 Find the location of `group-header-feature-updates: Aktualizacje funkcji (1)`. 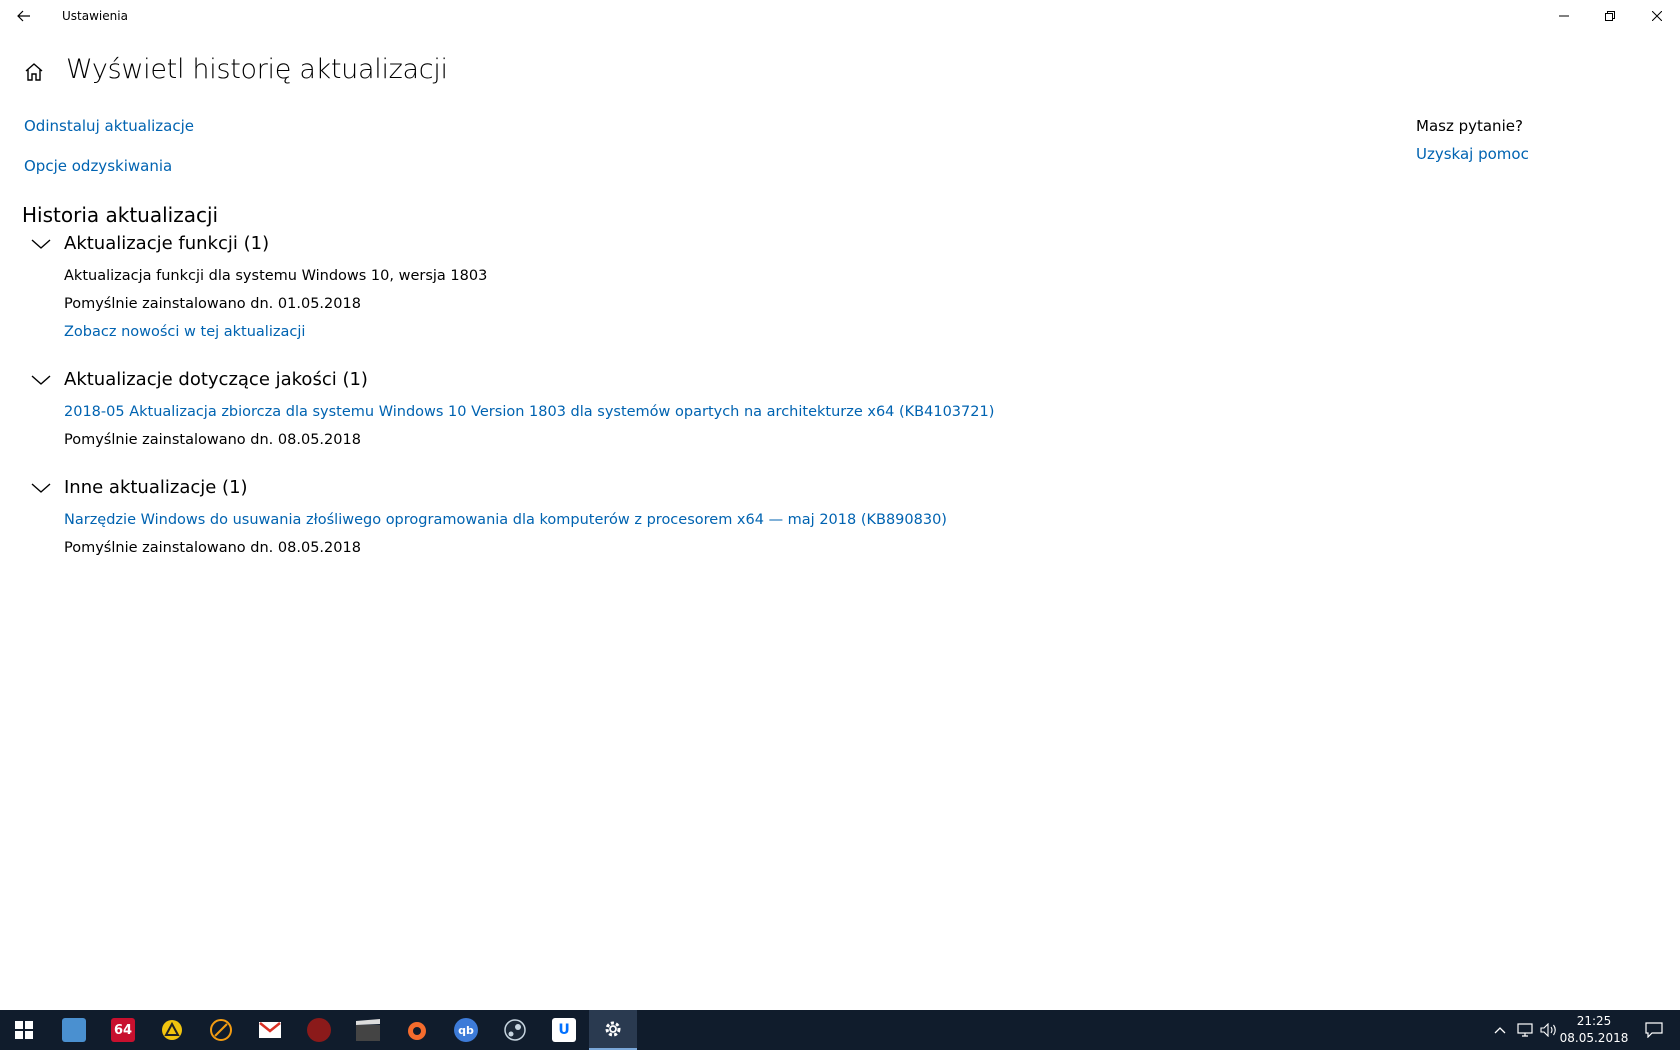

group-header-feature-updates: Aktualizacje funkcji (1) is located at coordinates (149, 243).